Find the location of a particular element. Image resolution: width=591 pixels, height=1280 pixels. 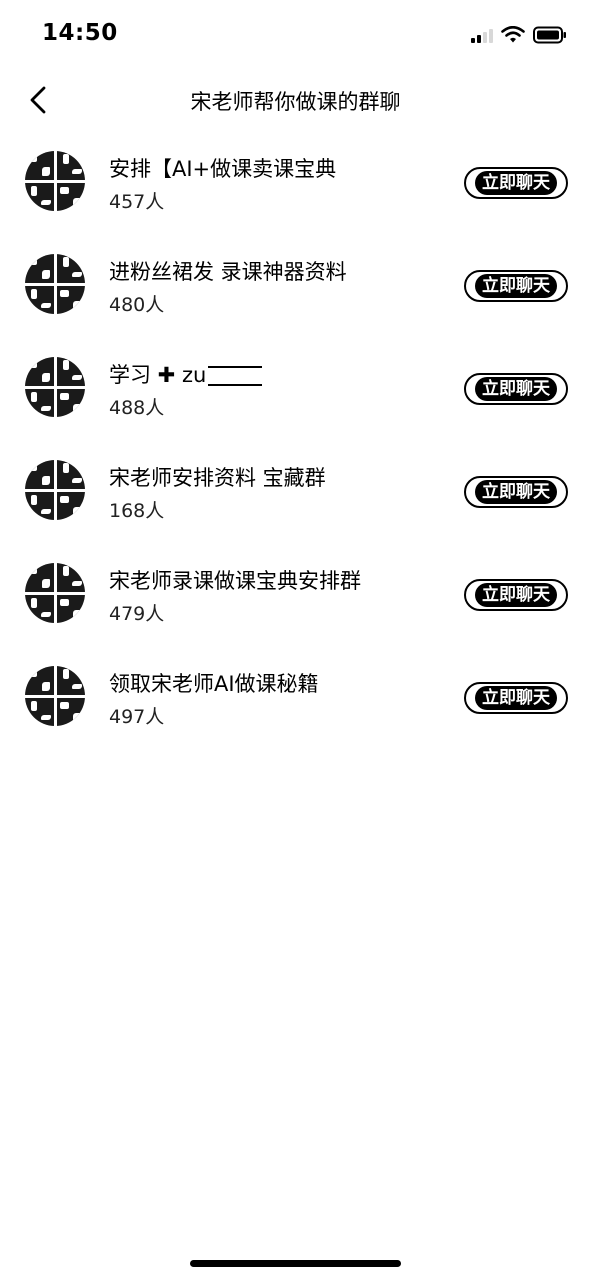

member-count: 488人 is located at coordinates (137, 408).